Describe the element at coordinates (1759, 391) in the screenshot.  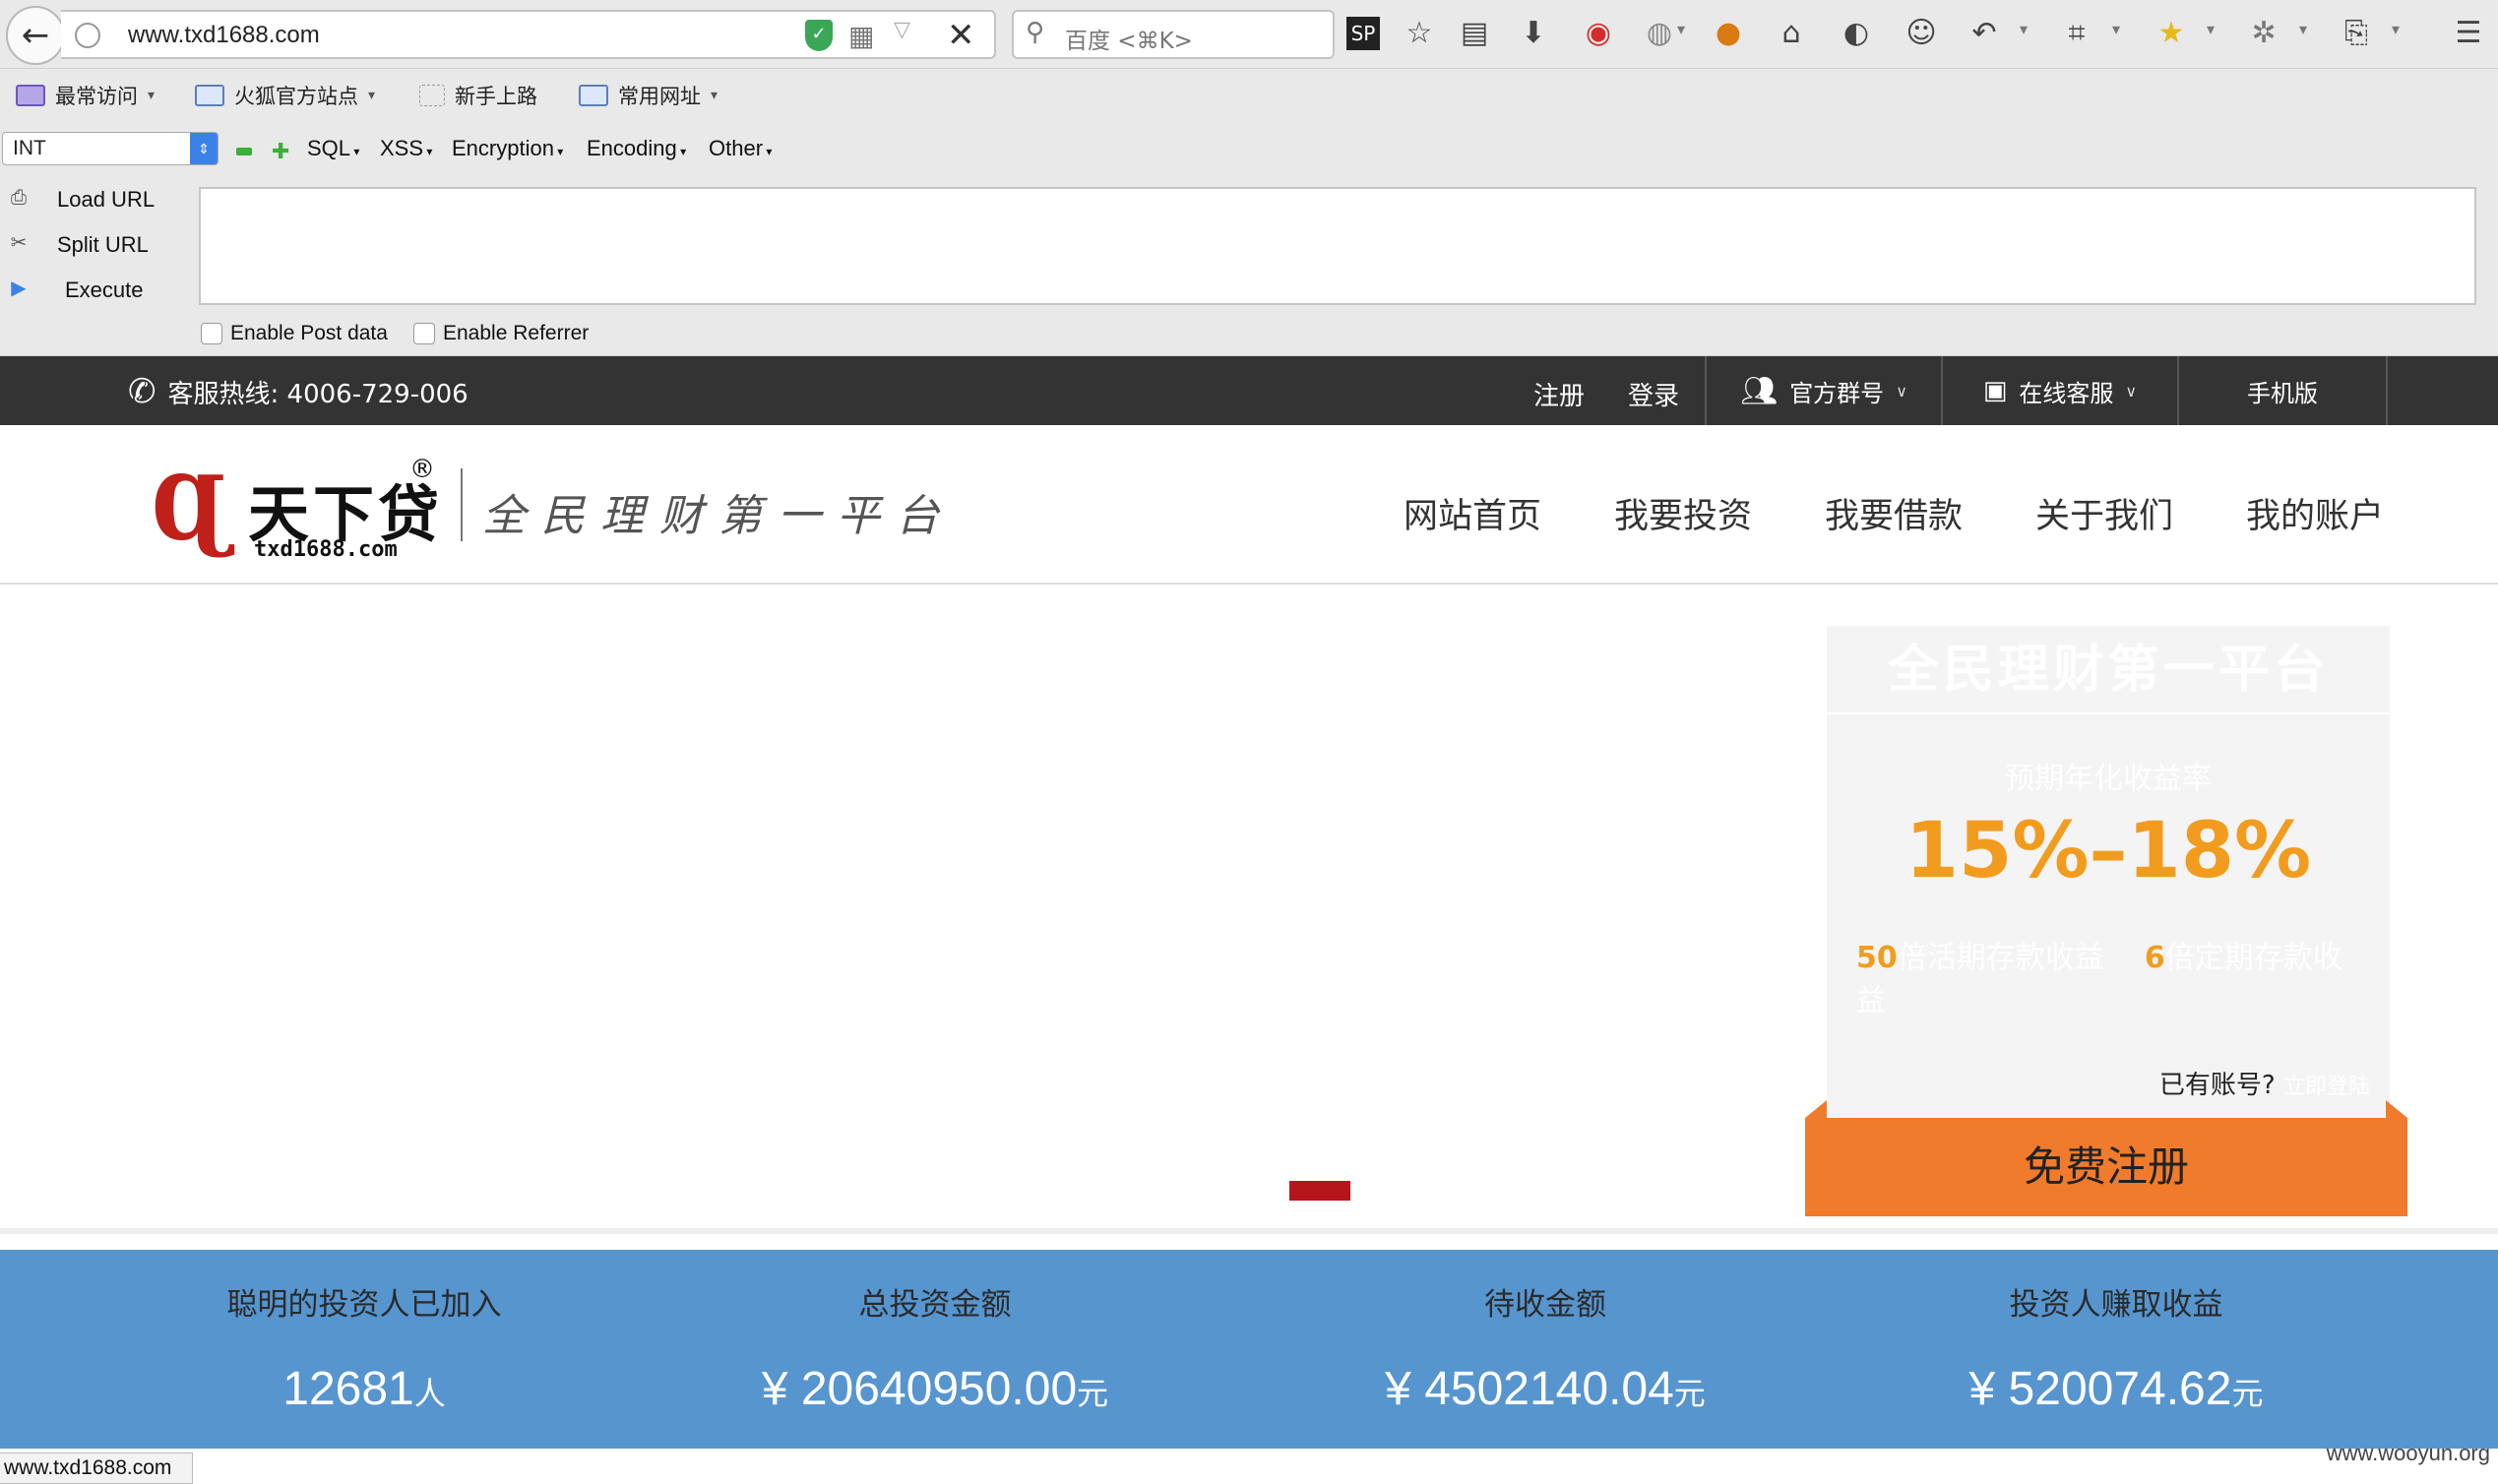
I see `users-icon: 👥︎` at that location.